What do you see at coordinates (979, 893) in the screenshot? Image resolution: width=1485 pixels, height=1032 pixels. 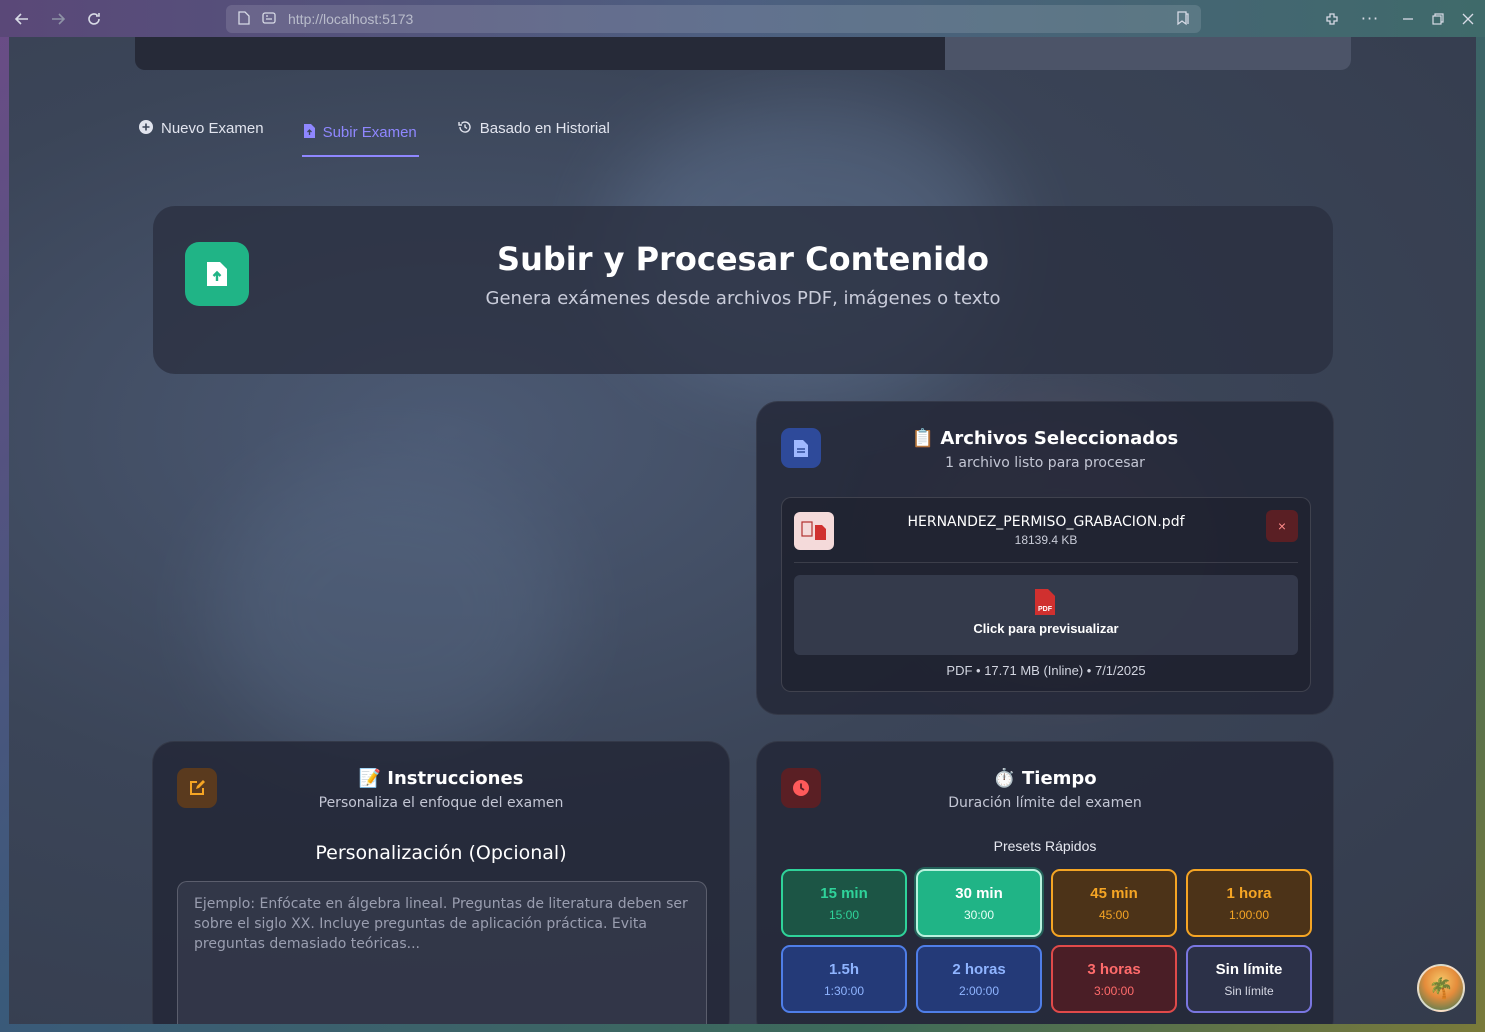 I see `preset-label: 30 min` at bounding box center [979, 893].